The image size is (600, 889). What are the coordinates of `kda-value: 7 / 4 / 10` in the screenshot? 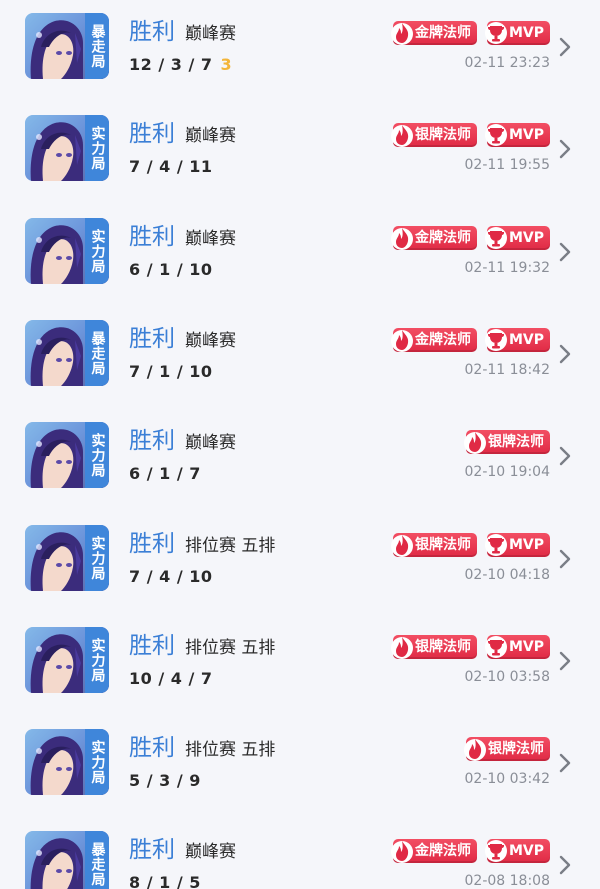 It's located at (171, 576).